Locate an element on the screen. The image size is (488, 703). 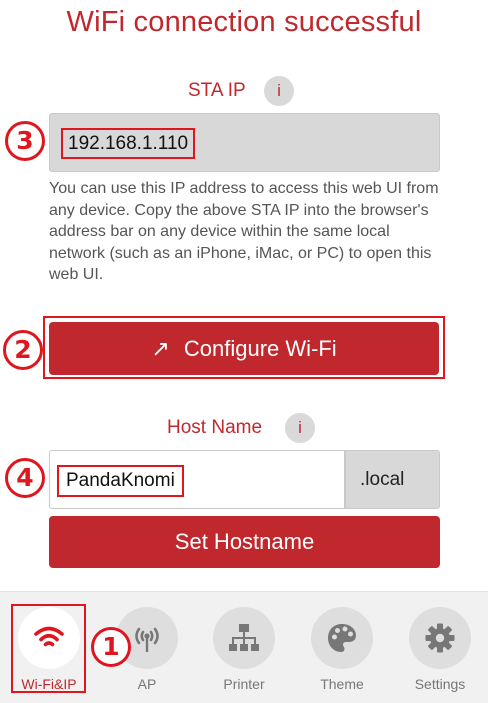
hostname-label: Host Name is located at coordinates (215, 427).